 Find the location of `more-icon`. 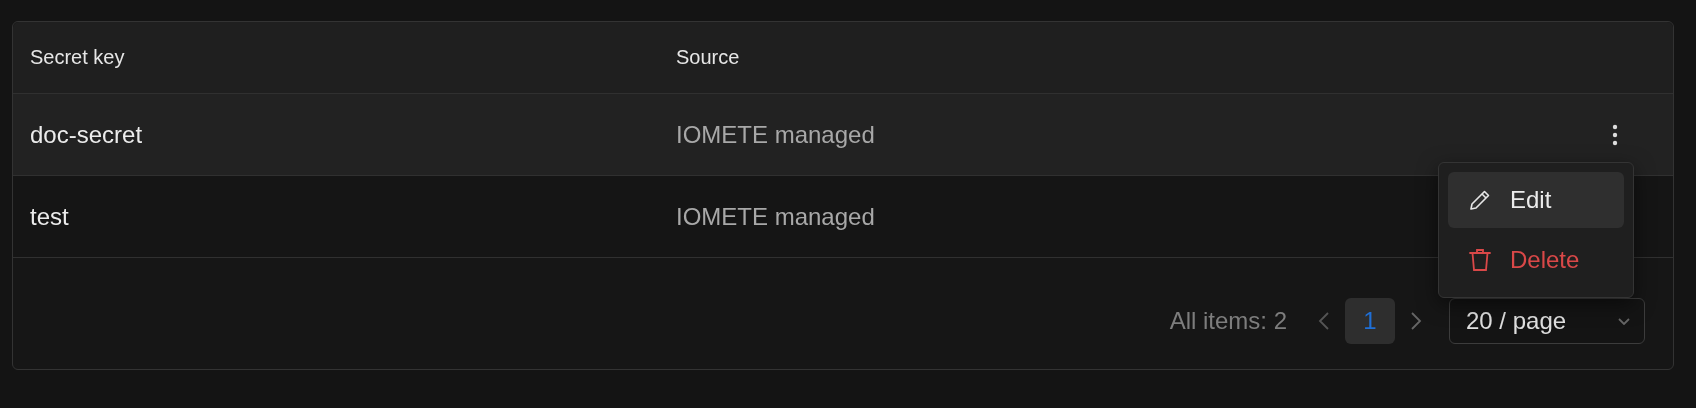

more-icon is located at coordinates (1615, 134).